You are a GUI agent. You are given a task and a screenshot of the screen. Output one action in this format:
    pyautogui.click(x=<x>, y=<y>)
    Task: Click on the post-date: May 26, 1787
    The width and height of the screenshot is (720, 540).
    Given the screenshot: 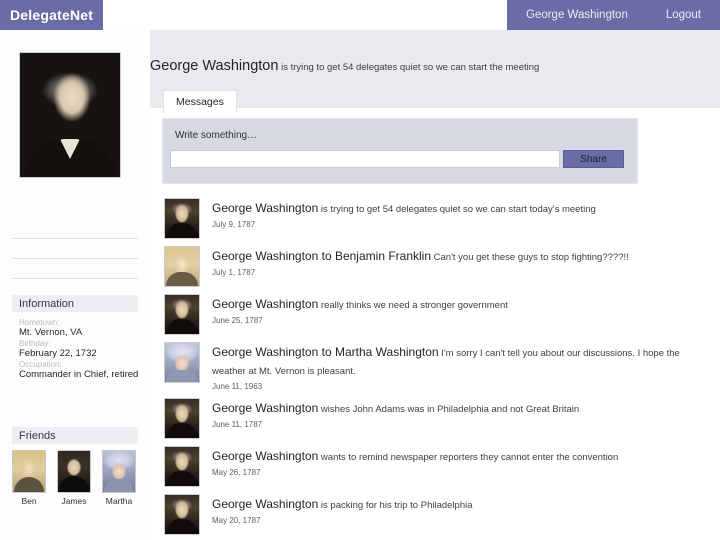 What is the action you would take?
    pyautogui.click(x=236, y=472)
    